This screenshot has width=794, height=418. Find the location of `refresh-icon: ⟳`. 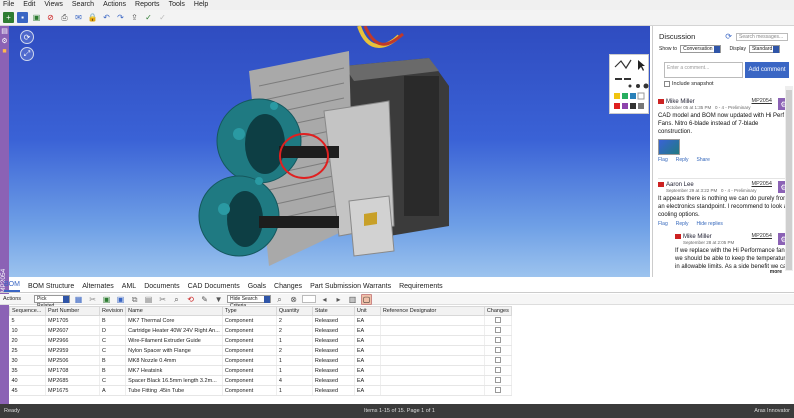

refresh-icon: ⟳ is located at coordinates (728, 36).